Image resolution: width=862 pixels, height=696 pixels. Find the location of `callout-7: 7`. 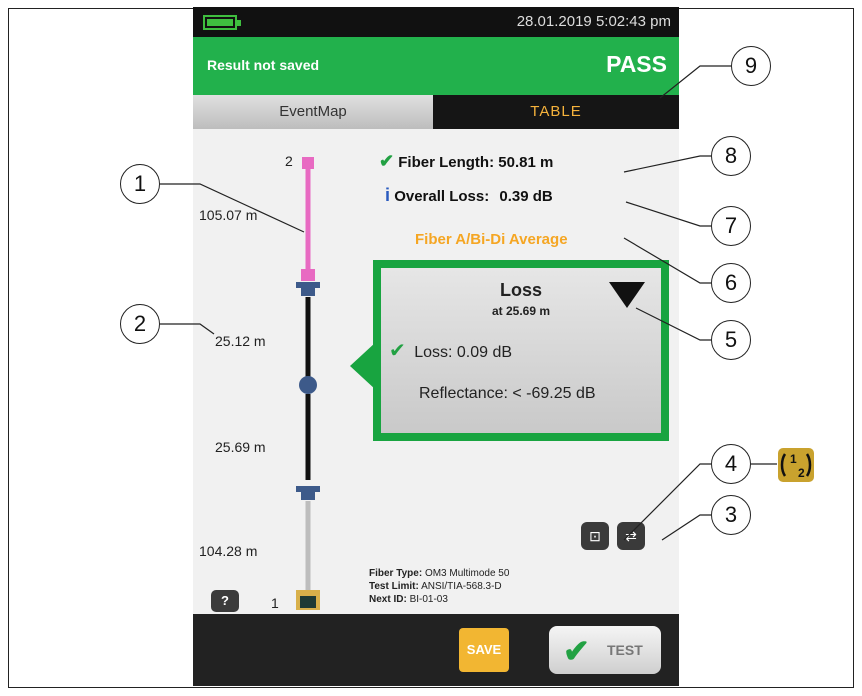

callout-7: 7 is located at coordinates (731, 226).